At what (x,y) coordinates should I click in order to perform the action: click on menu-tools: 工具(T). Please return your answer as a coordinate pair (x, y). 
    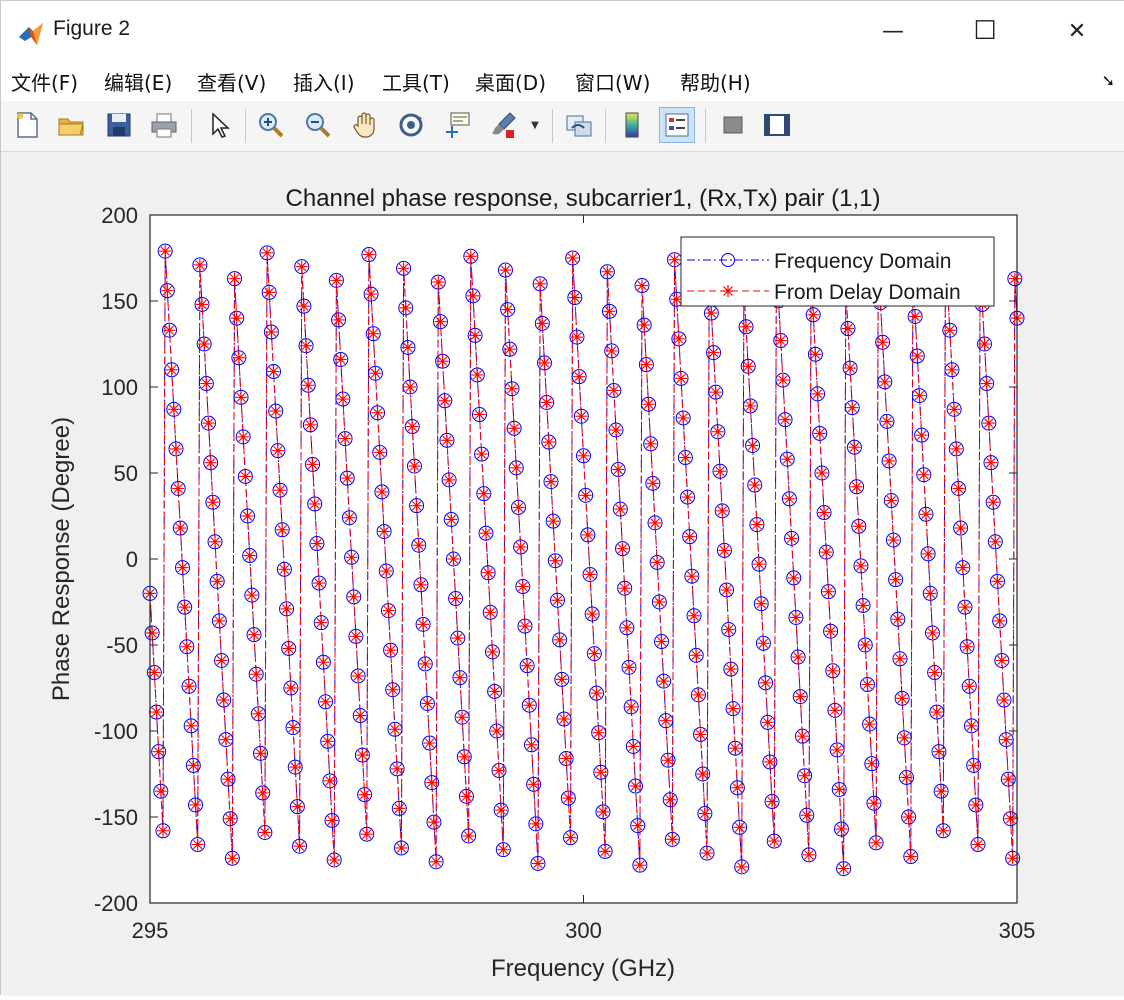
    Looking at the image, I should click on (416, 81).